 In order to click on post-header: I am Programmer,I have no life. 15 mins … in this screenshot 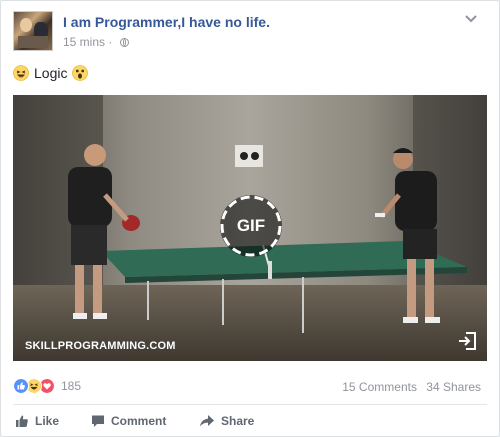, I will do `click(248, 32)`.